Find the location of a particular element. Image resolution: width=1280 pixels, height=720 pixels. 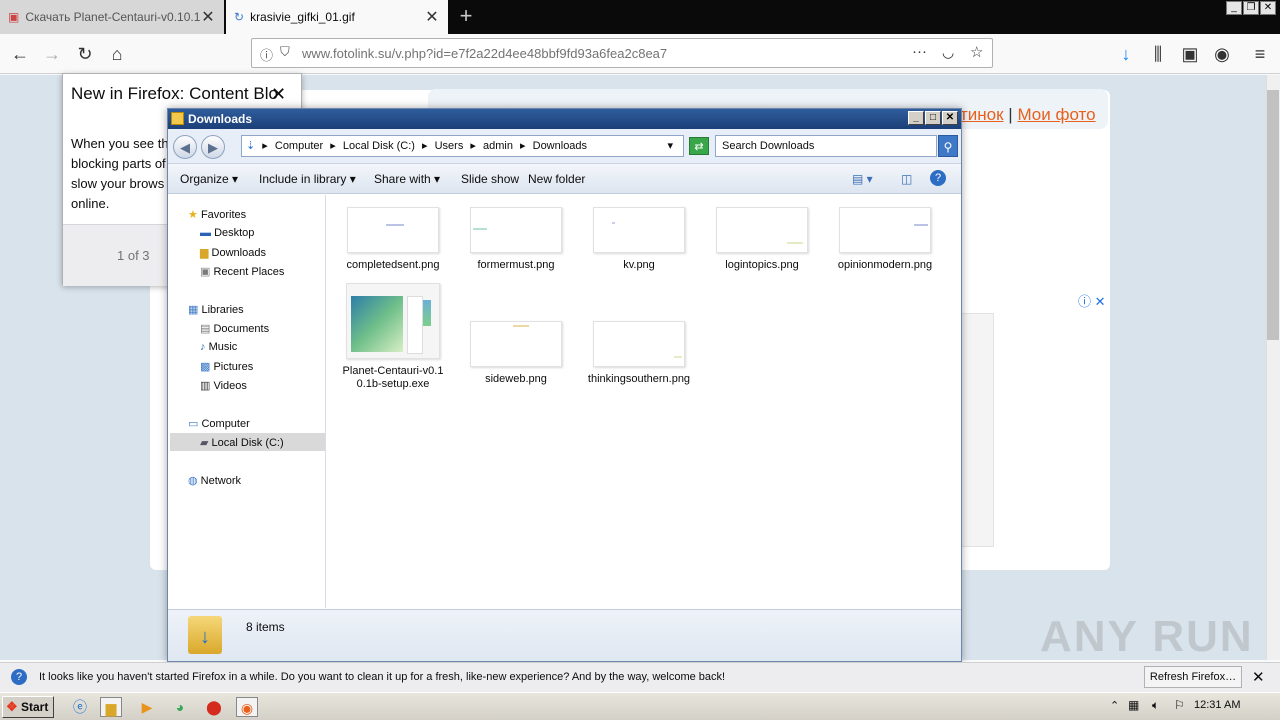

breadcrumb-downloads: Downloads is located at coordinates (560, 146).